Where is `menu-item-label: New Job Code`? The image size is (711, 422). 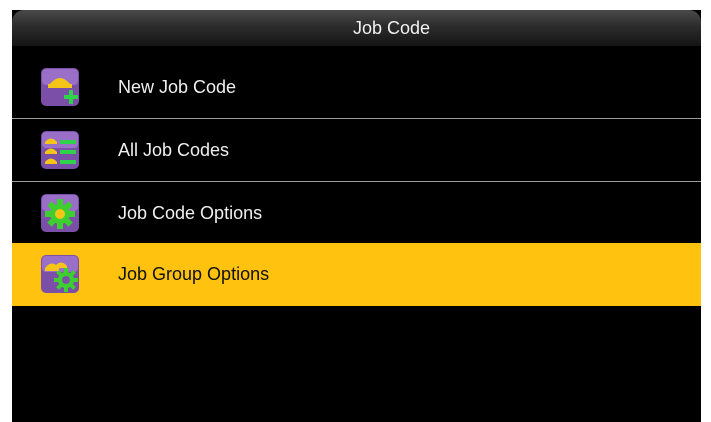 menu-item-label: New Job Code is located at coordinates (177, 87).